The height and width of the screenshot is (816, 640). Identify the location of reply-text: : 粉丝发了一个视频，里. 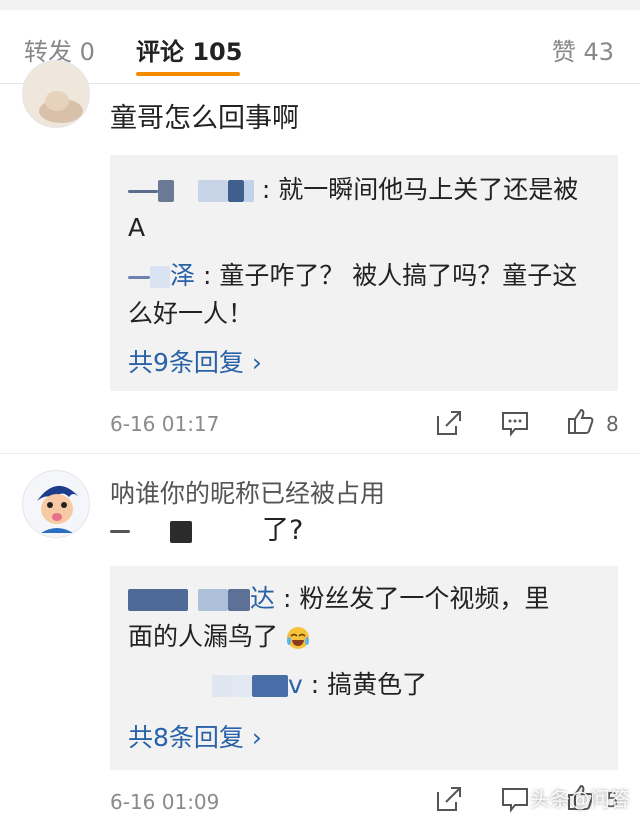
(416, 598).